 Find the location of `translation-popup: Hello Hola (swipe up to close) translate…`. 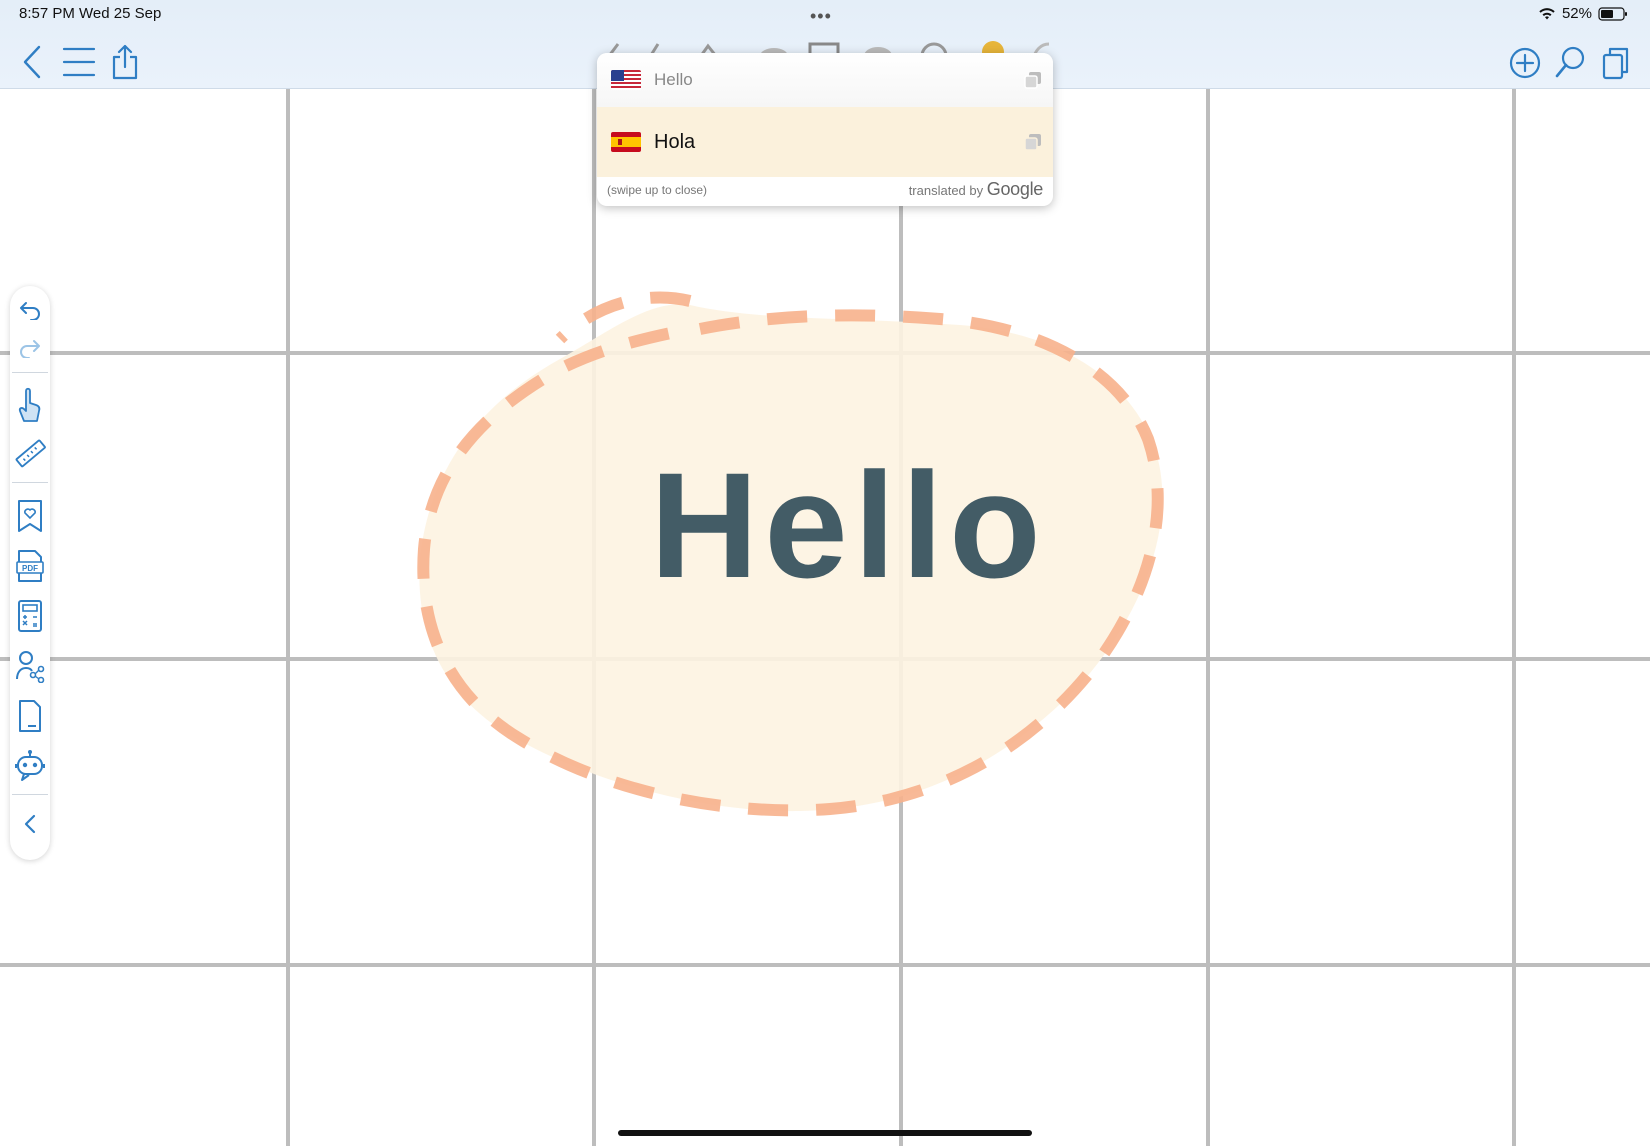

translation-popup: Hello Hola (swipe up to close) translate… is located at coordinates (825, 129).